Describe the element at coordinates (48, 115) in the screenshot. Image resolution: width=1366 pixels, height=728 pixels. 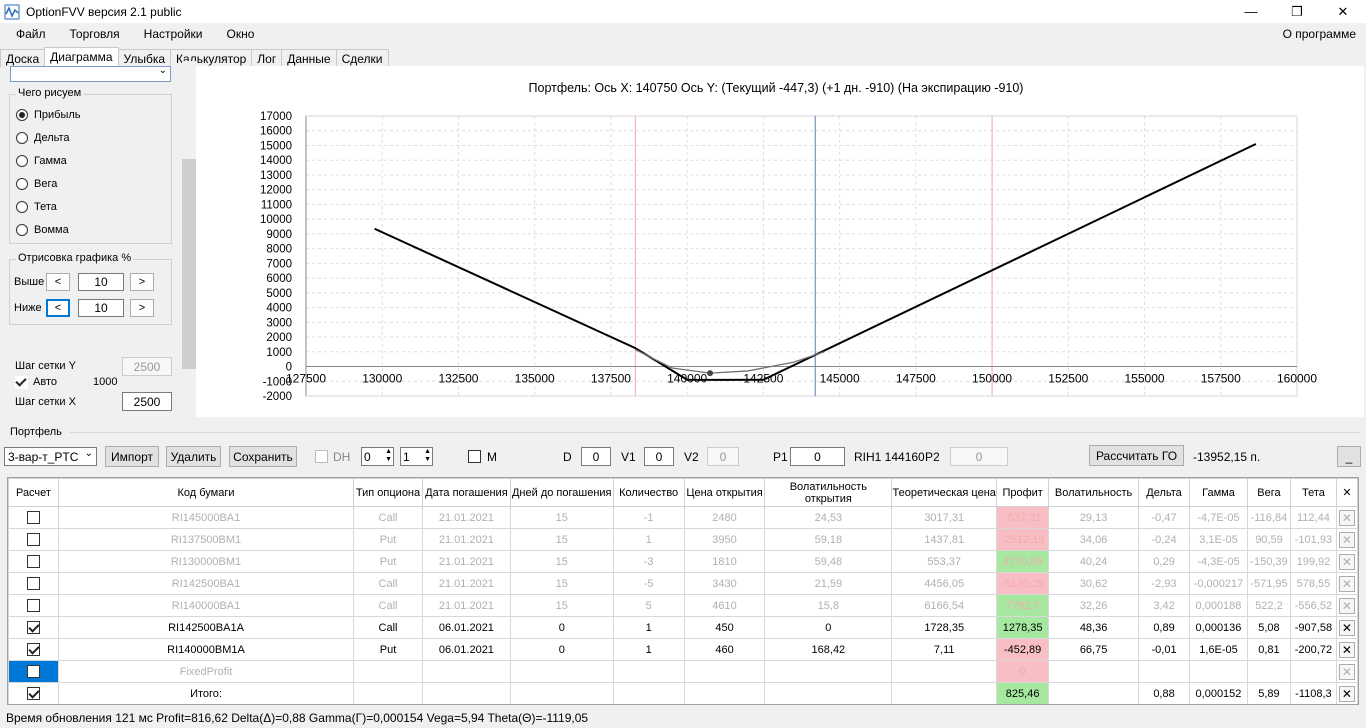
I see `radio-profit: Прибыль` at that location.